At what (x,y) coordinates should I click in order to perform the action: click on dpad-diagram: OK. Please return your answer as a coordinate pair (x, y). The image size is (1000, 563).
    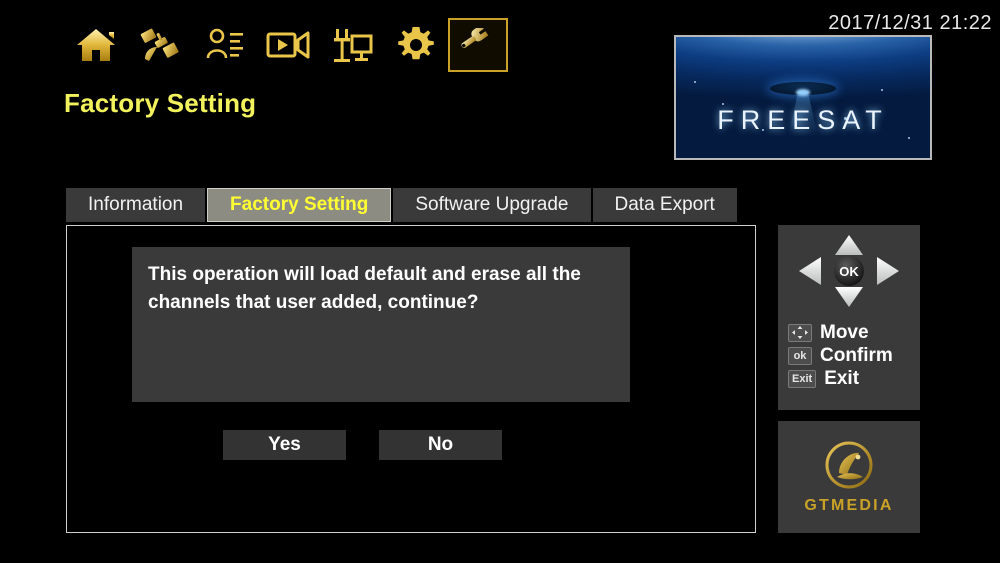
    Looking at the image, I should click on (849, 273).